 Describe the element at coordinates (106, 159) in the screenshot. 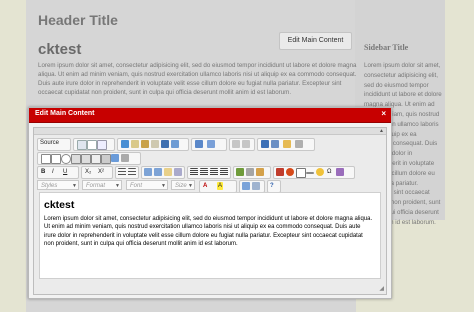

I see `button-field-icon` at that location.